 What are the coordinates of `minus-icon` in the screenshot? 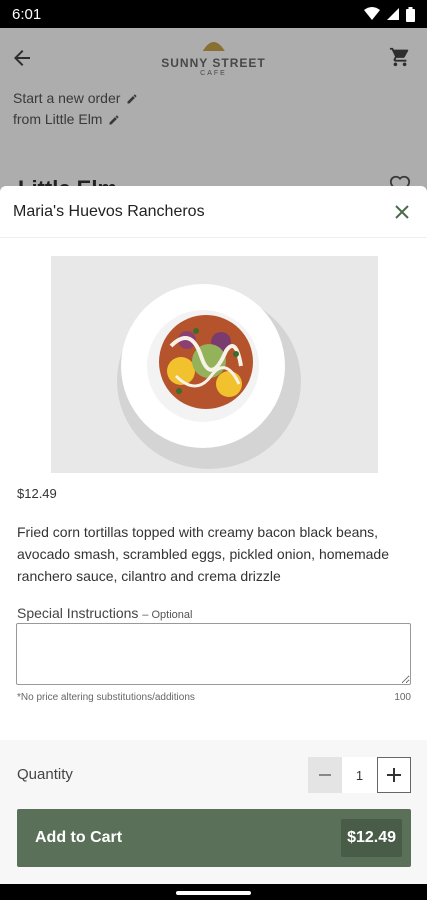 It's located at (325, 775).